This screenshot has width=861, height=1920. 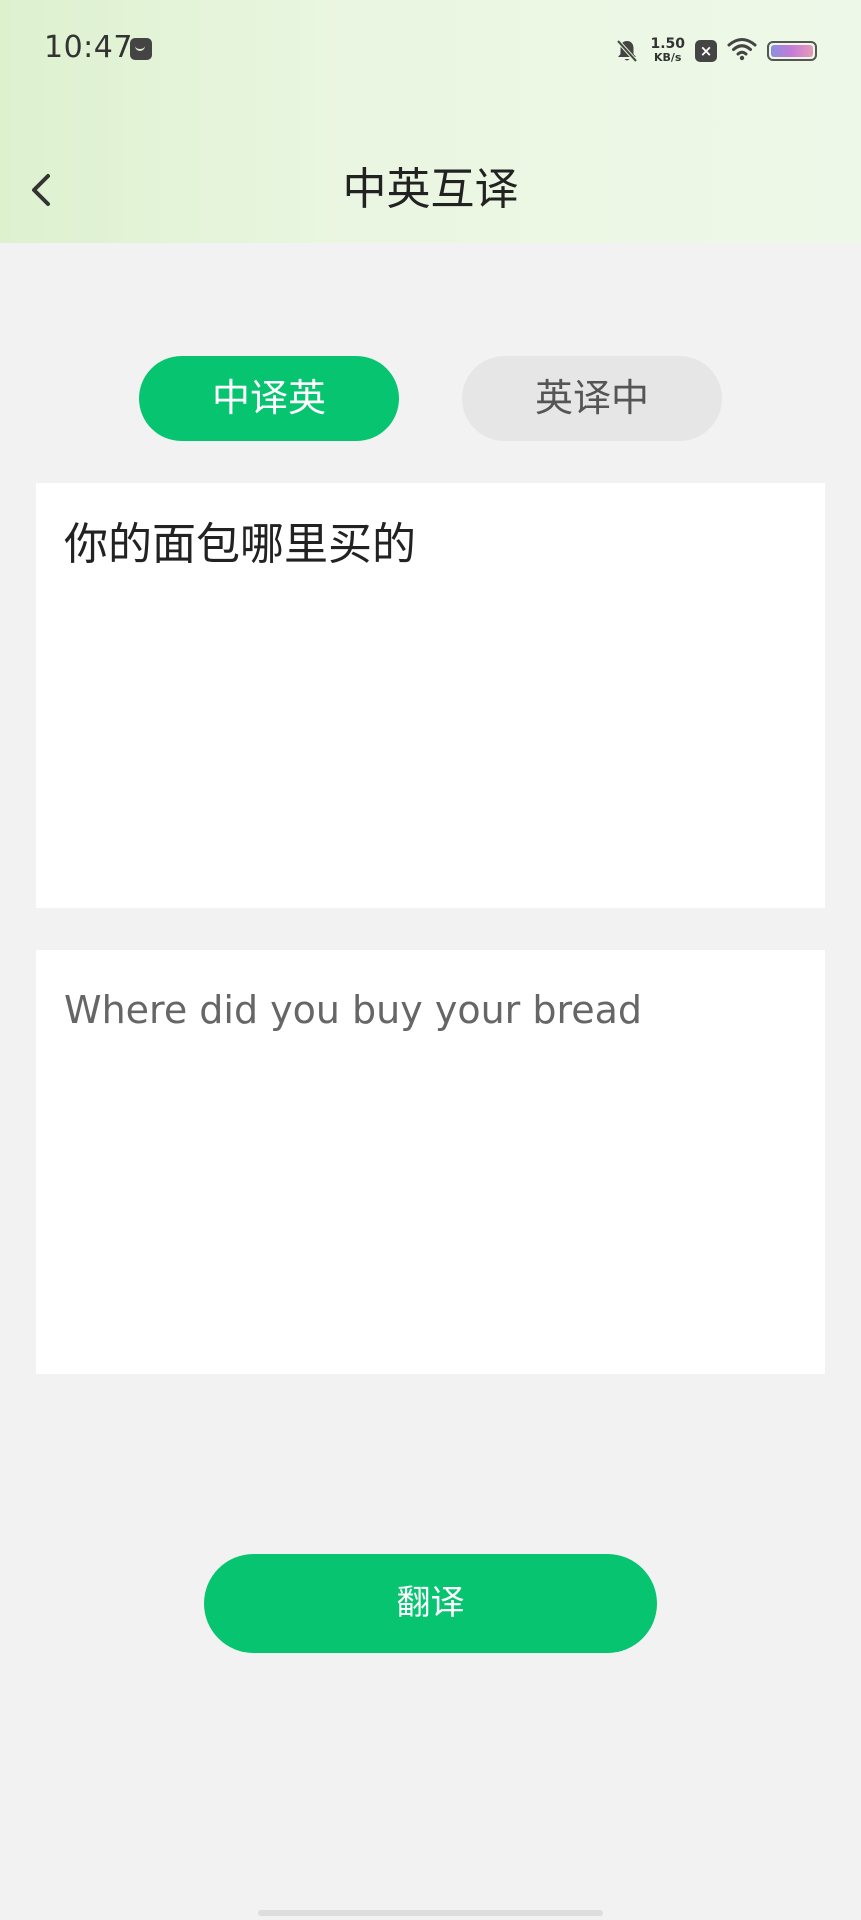 What do you see at coordinates (430, 189) in the screenshot?
I see `page-title: 中英互译` at bounding box center [430, 189].